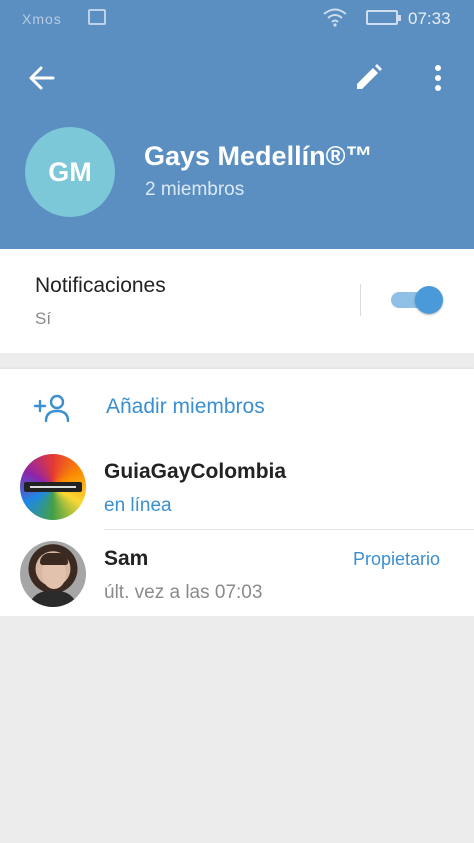  Describe the element at coordinates (51, 408) in the screenshot. I see `add-person-icon` at that location.